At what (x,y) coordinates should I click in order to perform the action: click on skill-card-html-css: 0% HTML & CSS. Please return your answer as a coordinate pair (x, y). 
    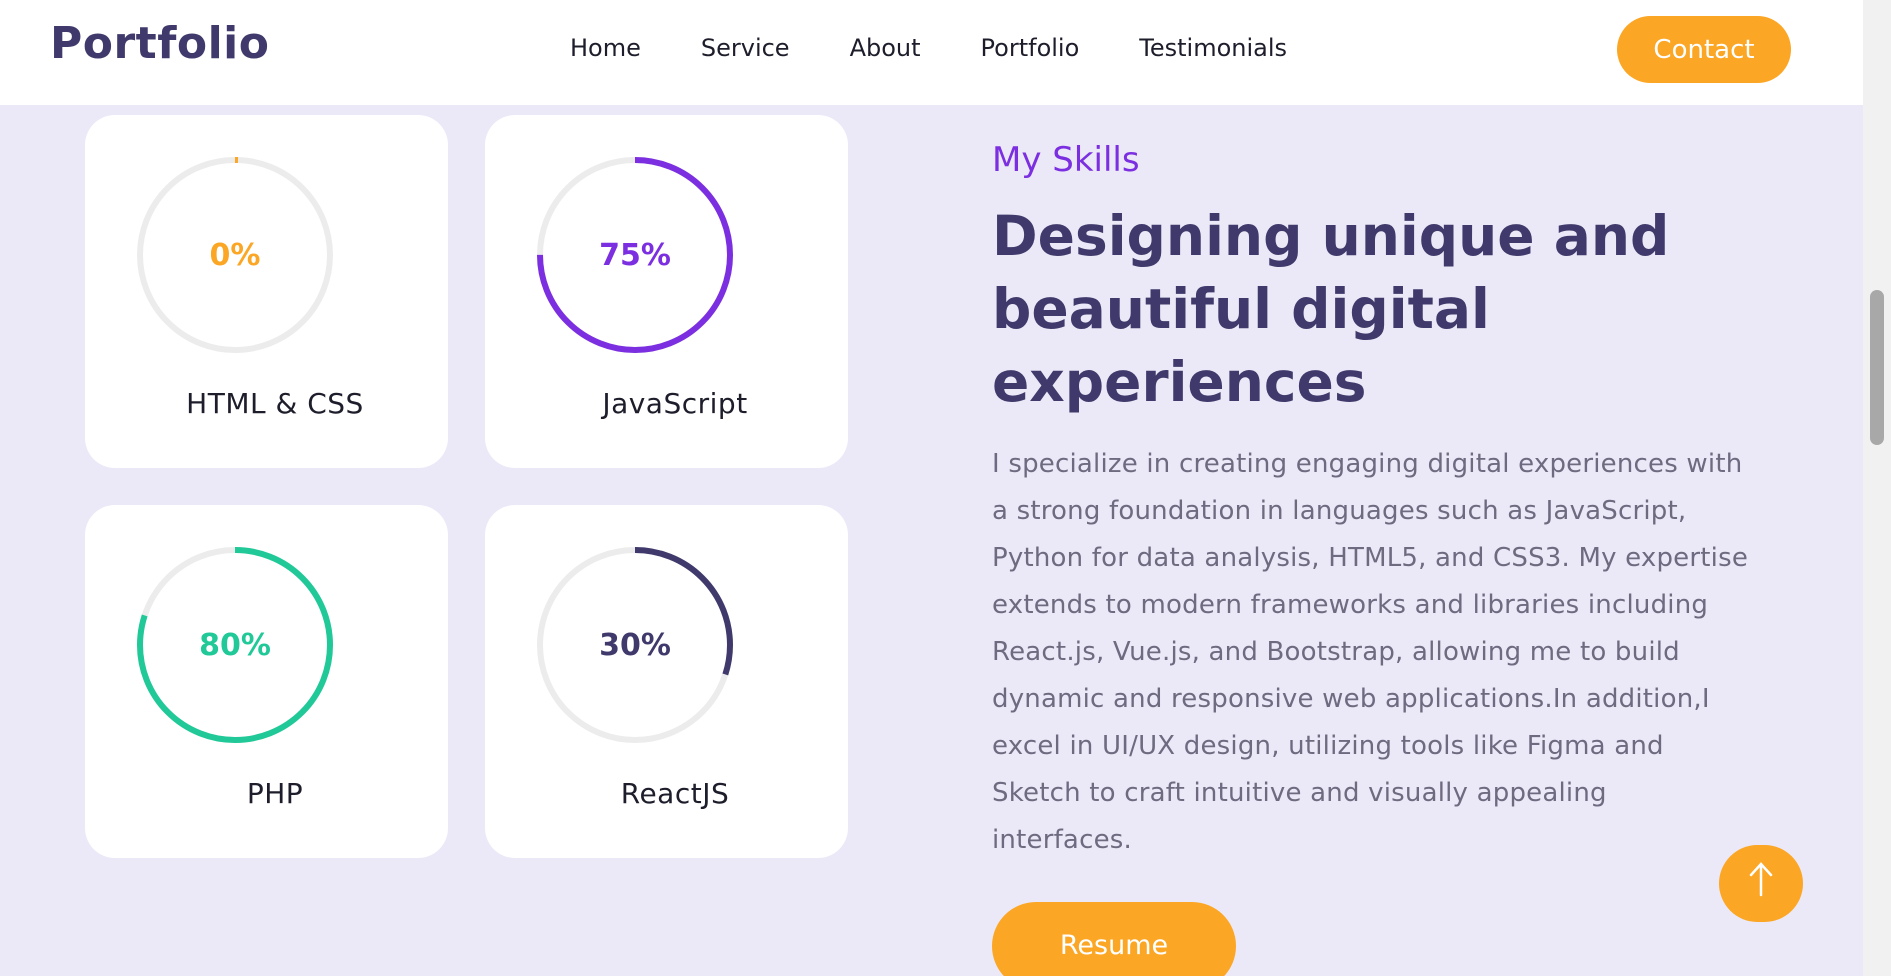
    Looking at the image, I should click on (266, 291).